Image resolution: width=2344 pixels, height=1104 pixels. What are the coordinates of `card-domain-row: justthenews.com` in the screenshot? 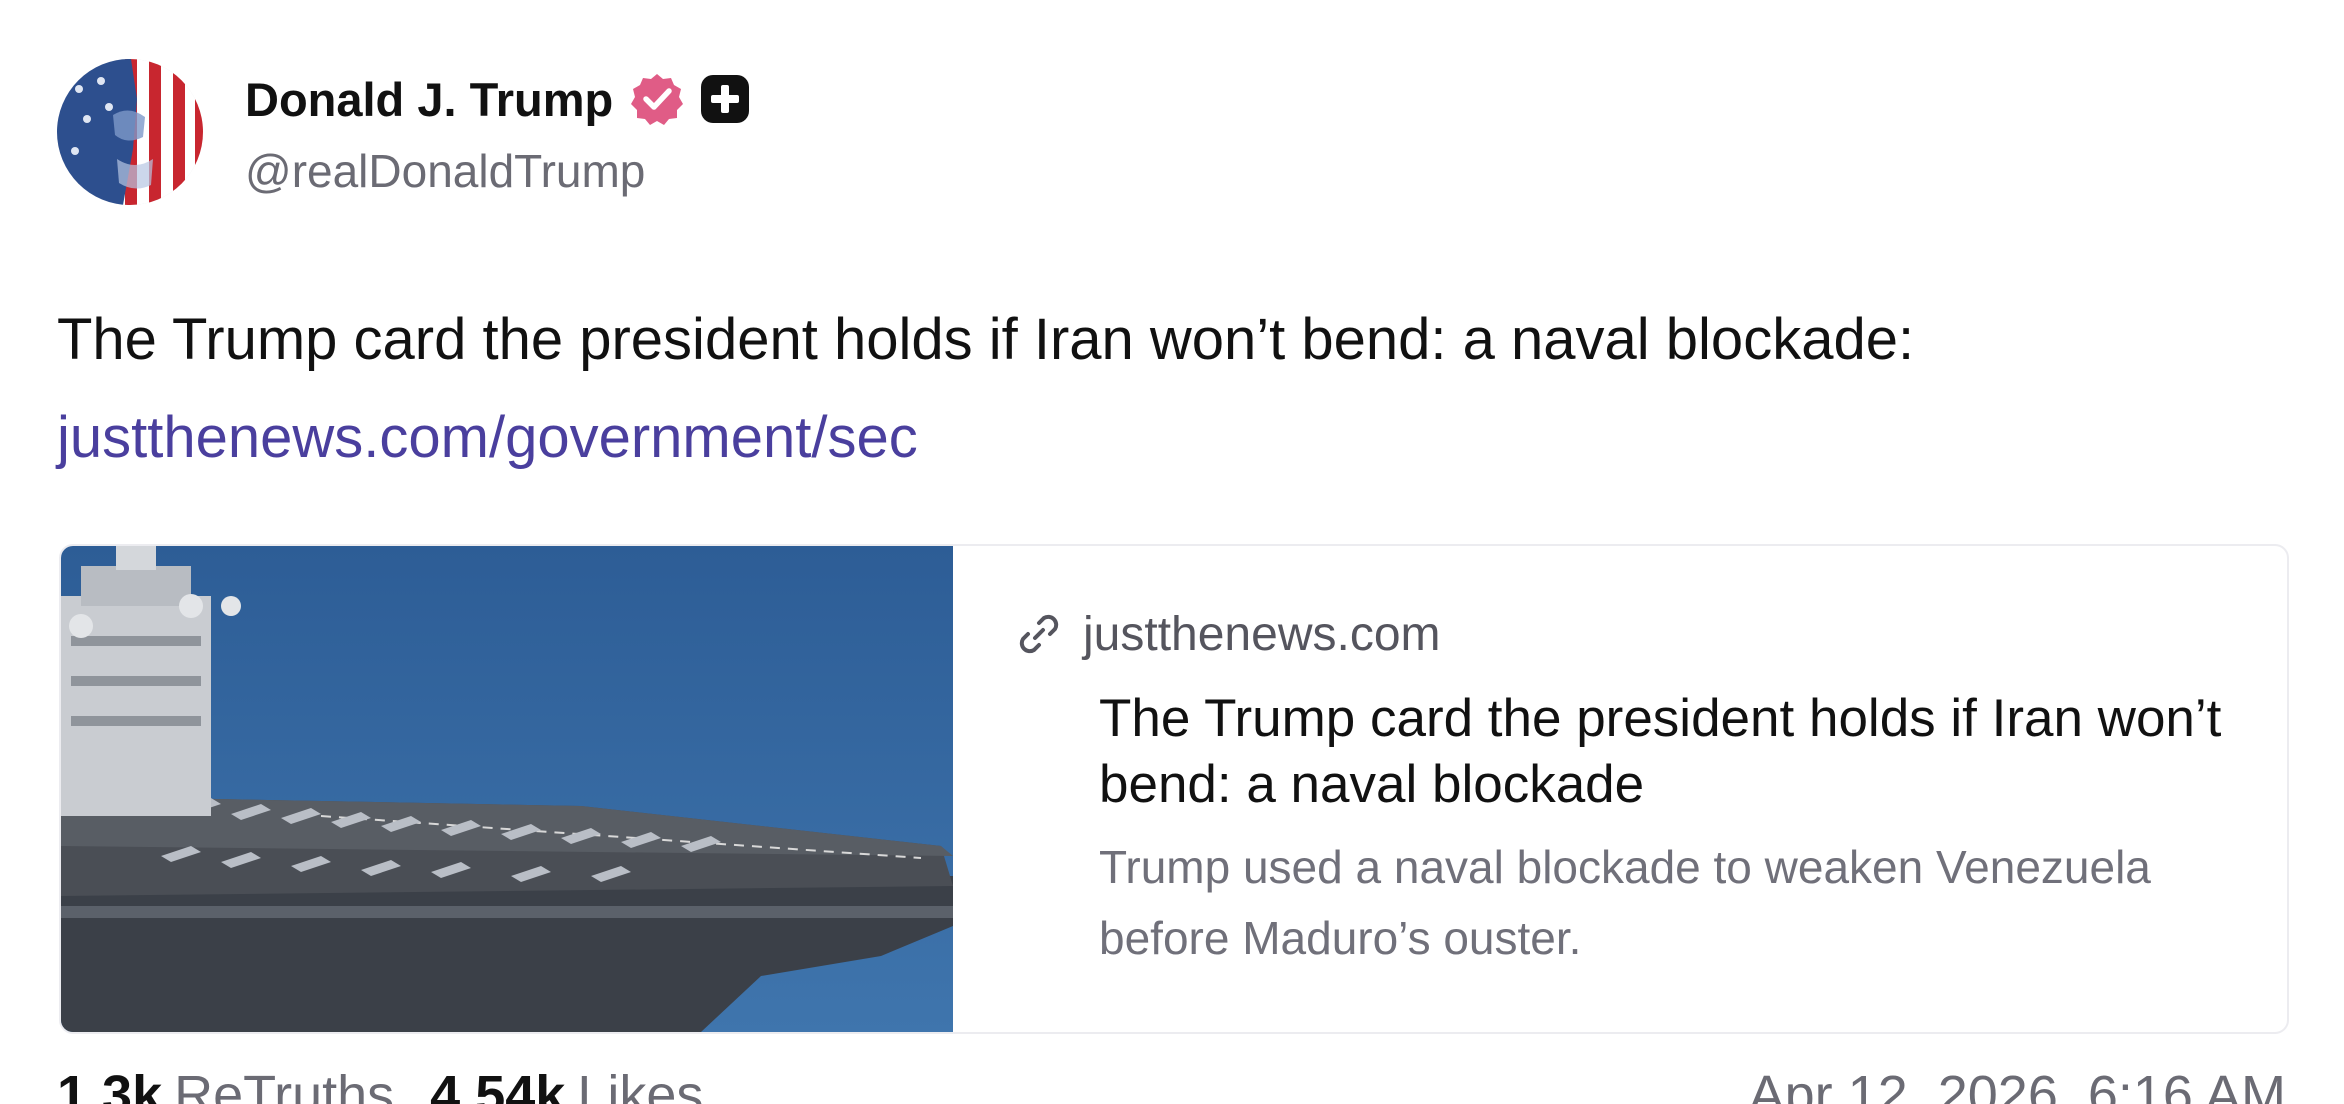 It's located at (1227, 634).